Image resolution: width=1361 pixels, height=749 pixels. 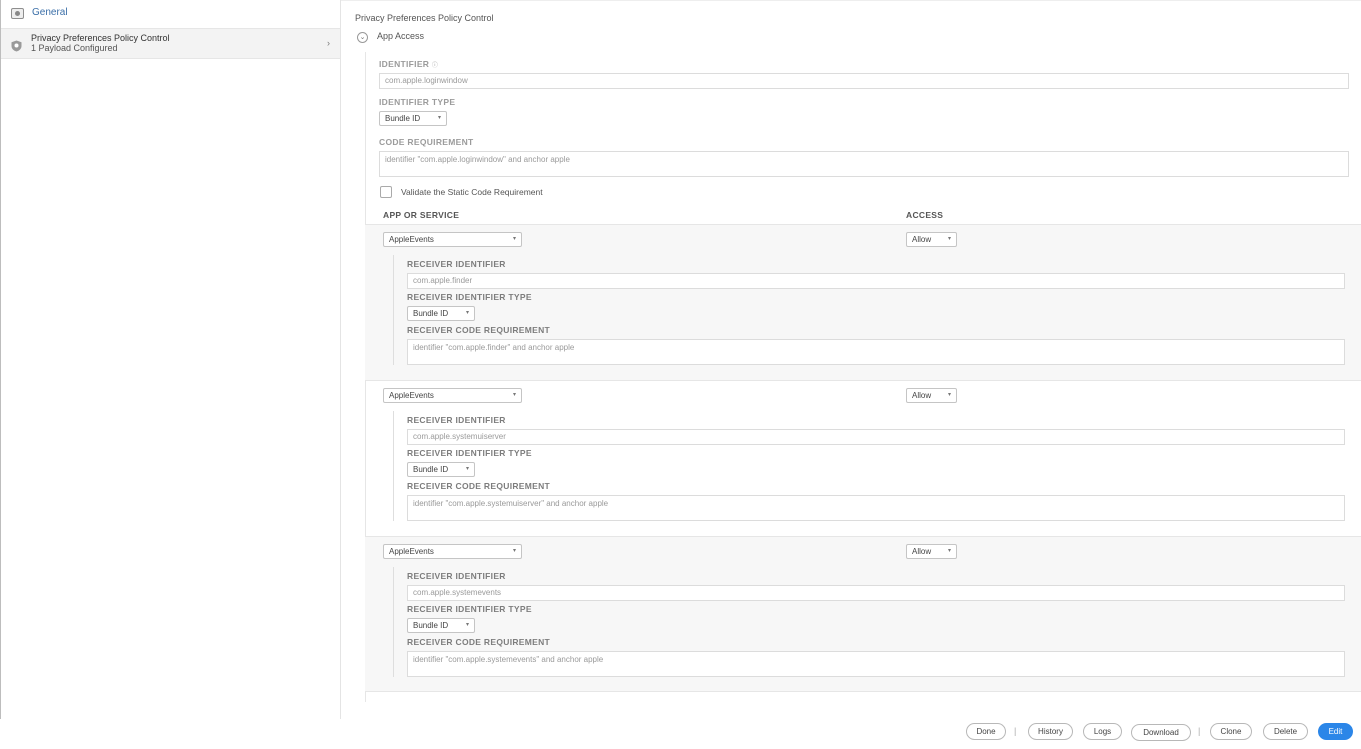 What do you see at coordinates (1231, 731) in the screenshot?
I see `clone-button: Clone` at bounding box center [1231, 731].